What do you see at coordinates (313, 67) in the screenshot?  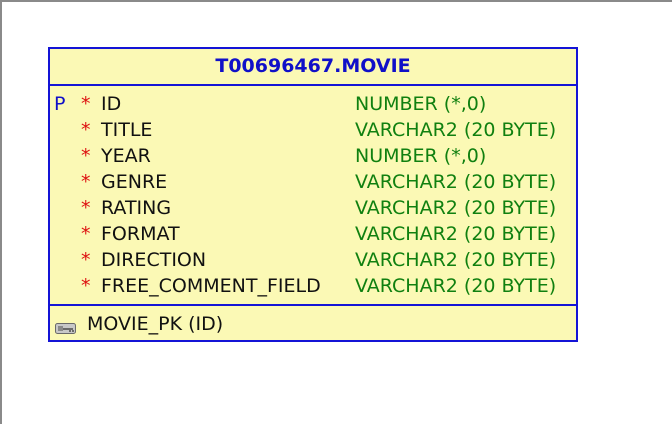 I see `table-title: T00696467.MOVIE` at bounding box center [313, 67].